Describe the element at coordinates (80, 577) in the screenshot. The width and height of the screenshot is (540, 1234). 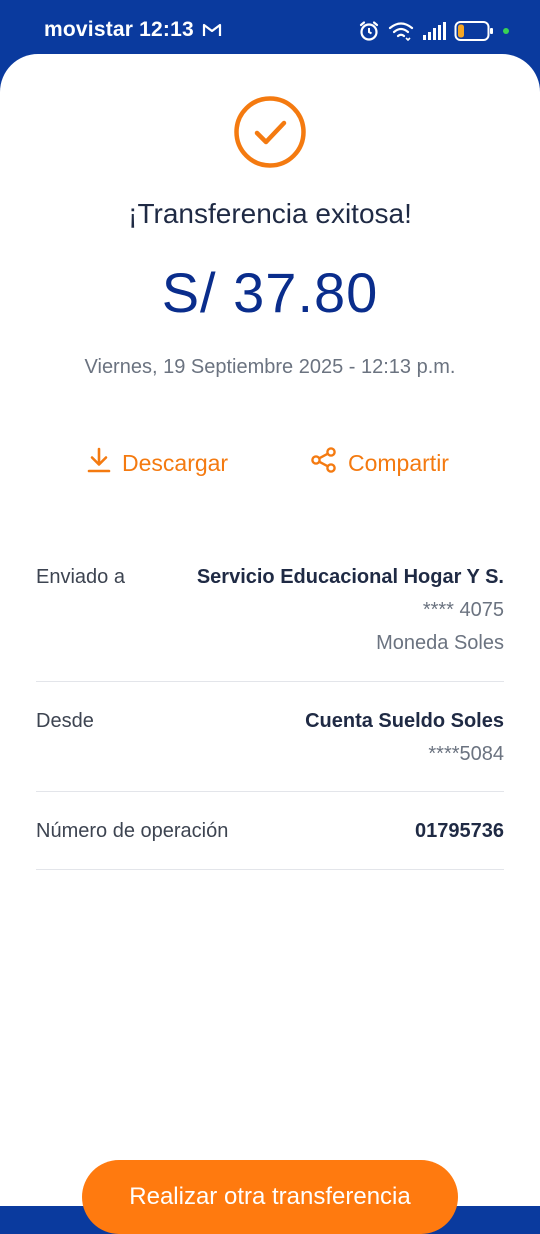
I see `detail-label: Enviado a` at that location.